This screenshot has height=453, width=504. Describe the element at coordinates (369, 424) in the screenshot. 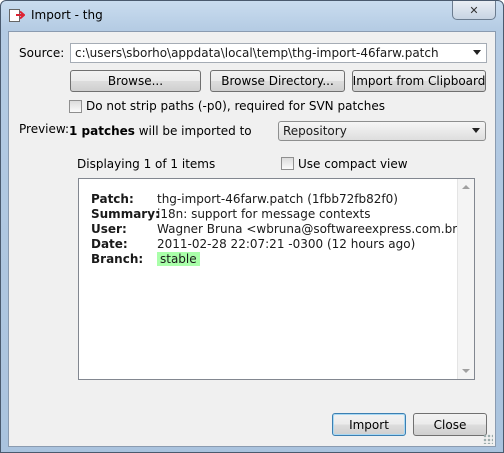

I see `import-button: Import` at that location.